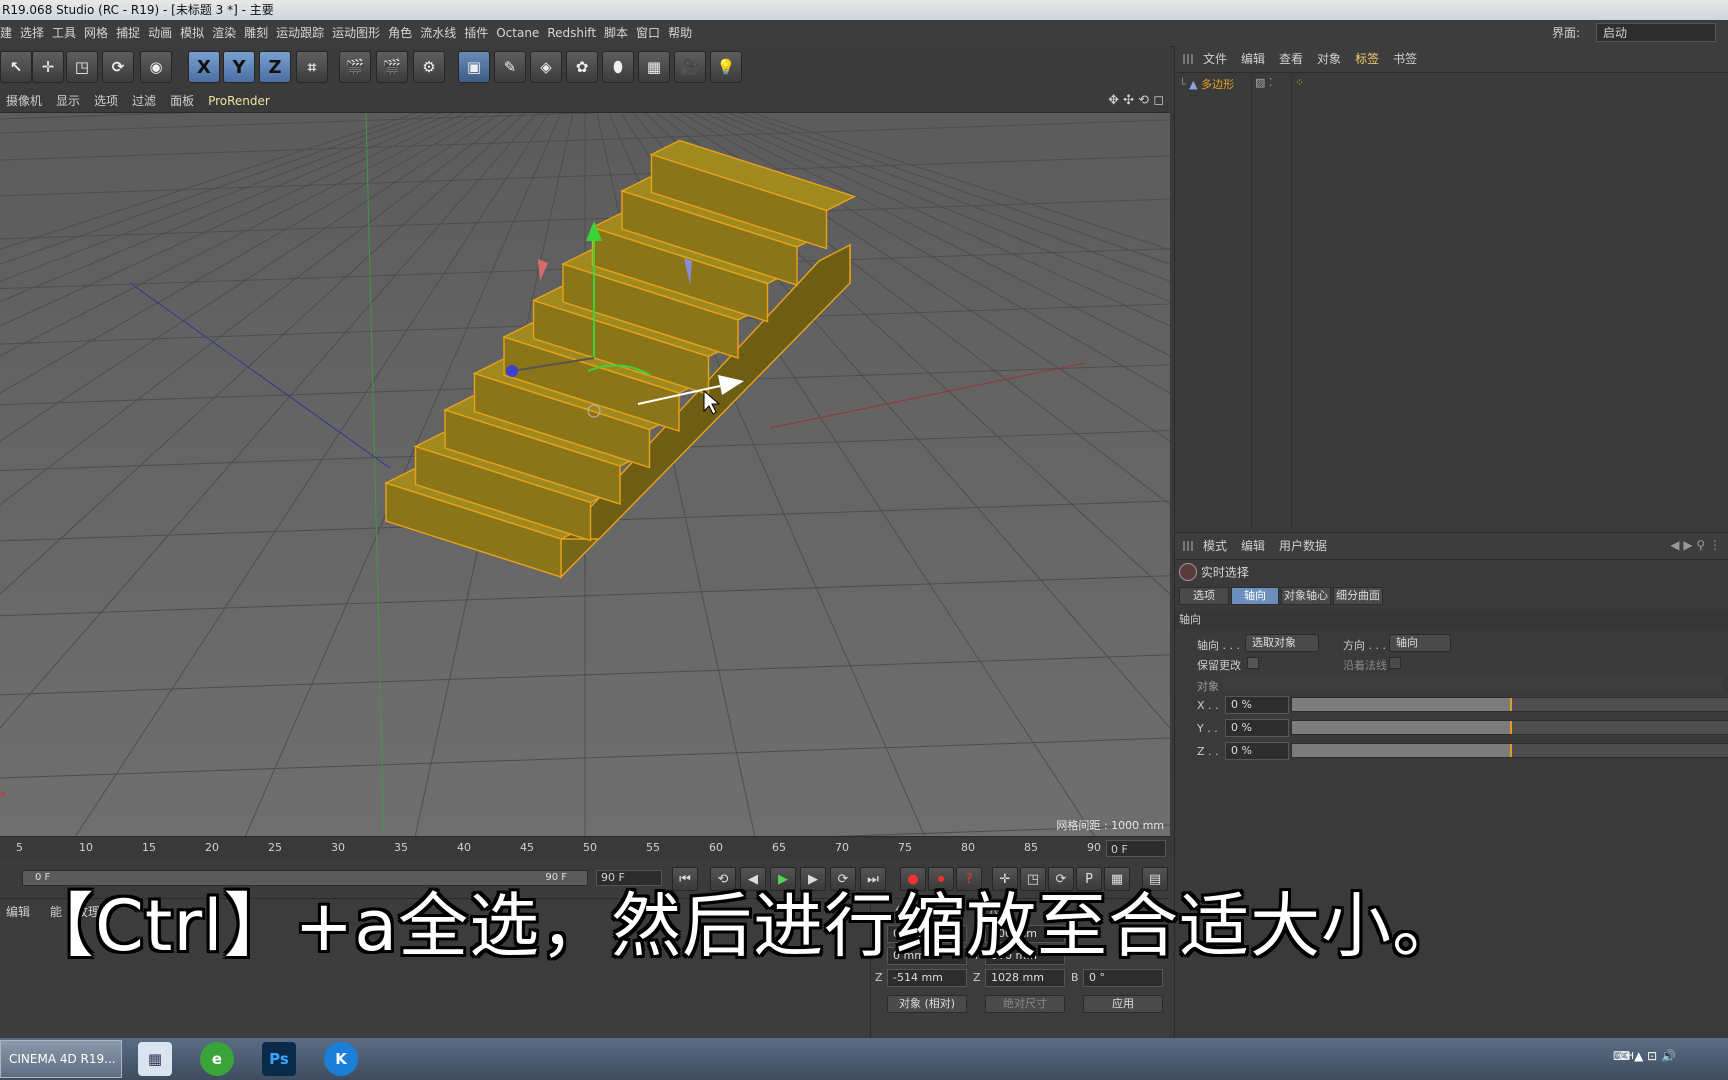  Describe the element at coordinates (1136, 100) in the screenshot. I see `viewport-nav-icons: ✥ ✣ ⟲ ◻` at that location.